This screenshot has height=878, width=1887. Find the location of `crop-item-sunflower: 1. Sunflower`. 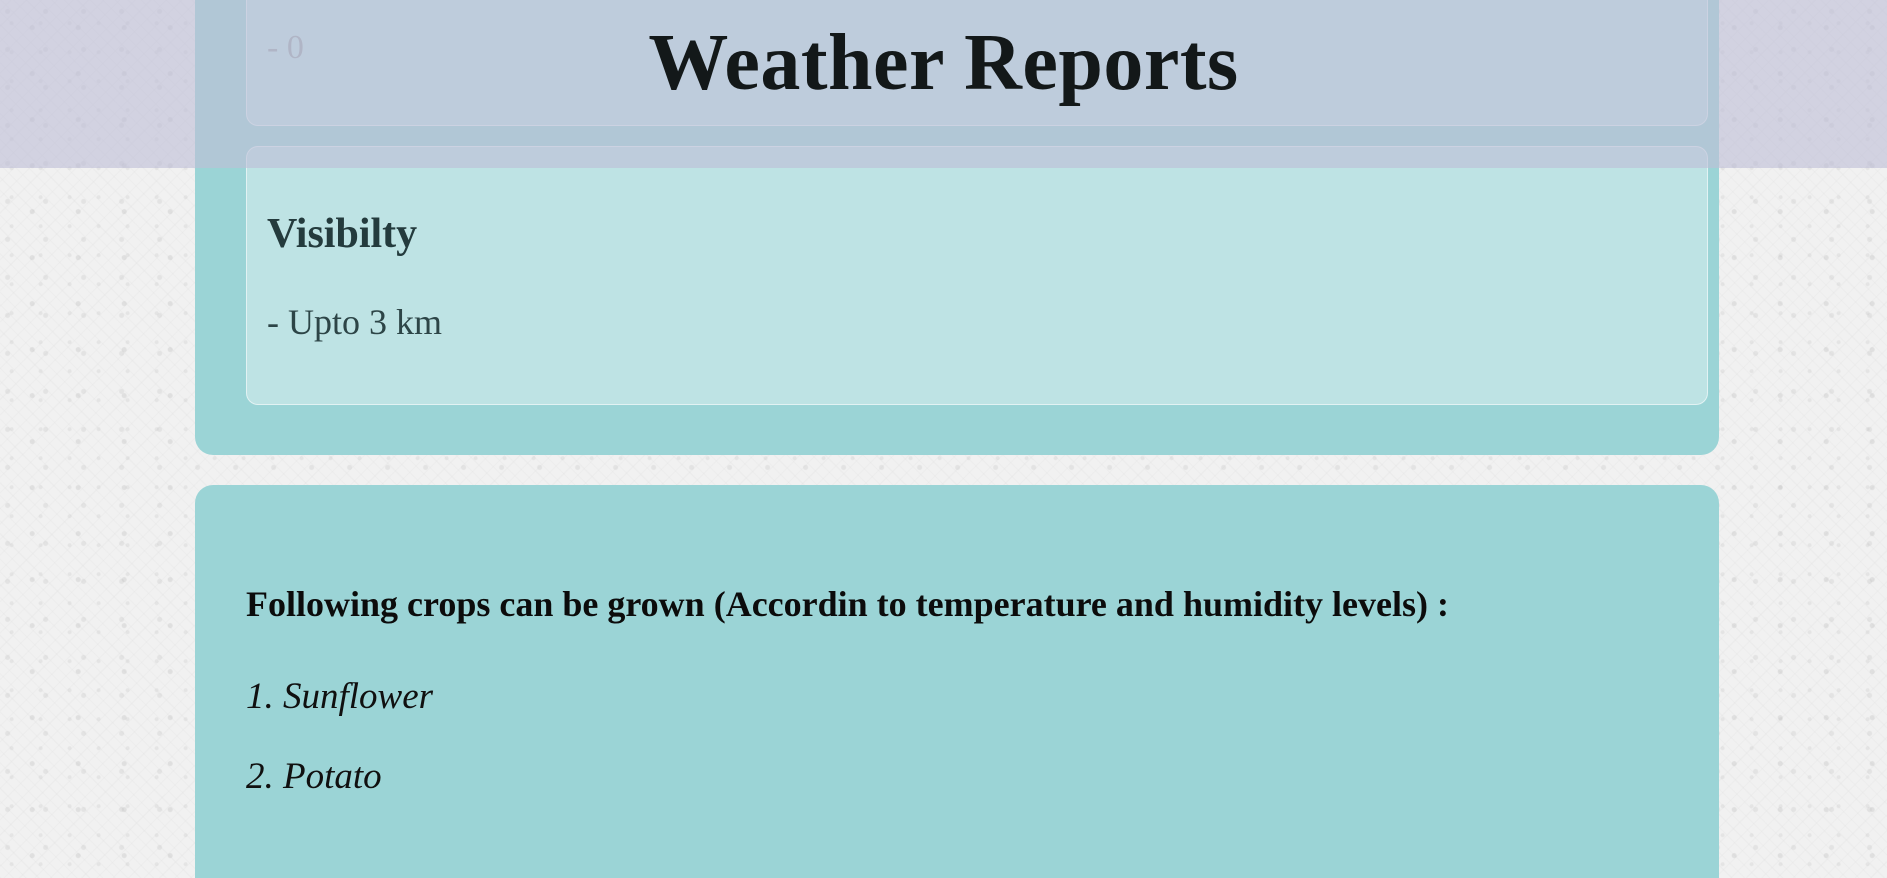

crop-item-sunflower: 1. Sunflower is located at coordinates (340, 696).